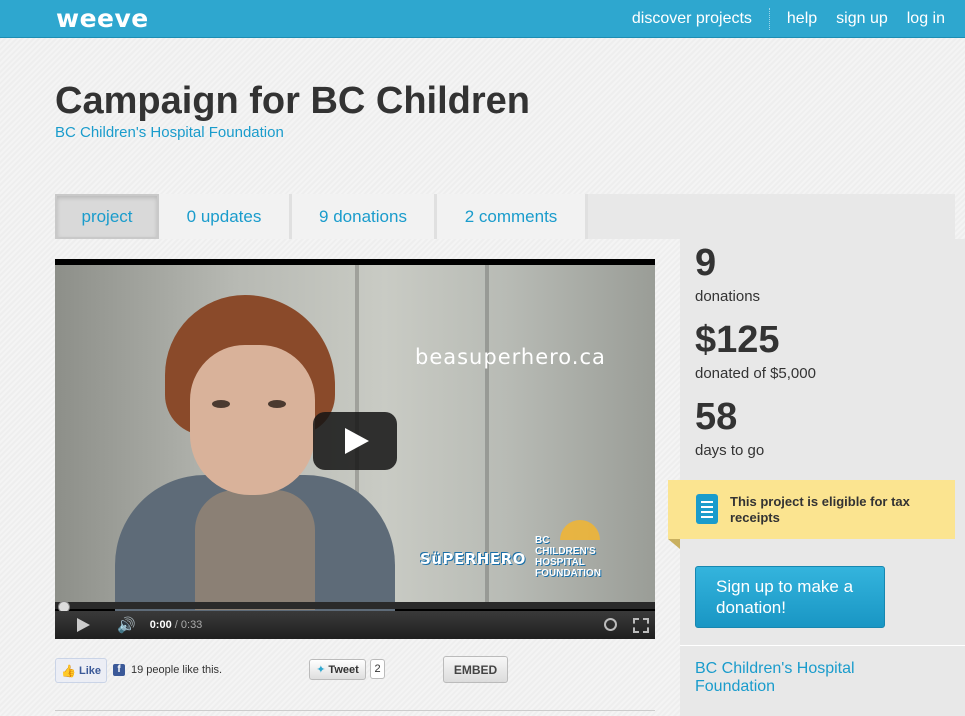 The image size is (965, 716). What do you see at coordinates (737, 340) in the screenshot?
I see `amount-raised: $125` at bounding box center [737, 340].